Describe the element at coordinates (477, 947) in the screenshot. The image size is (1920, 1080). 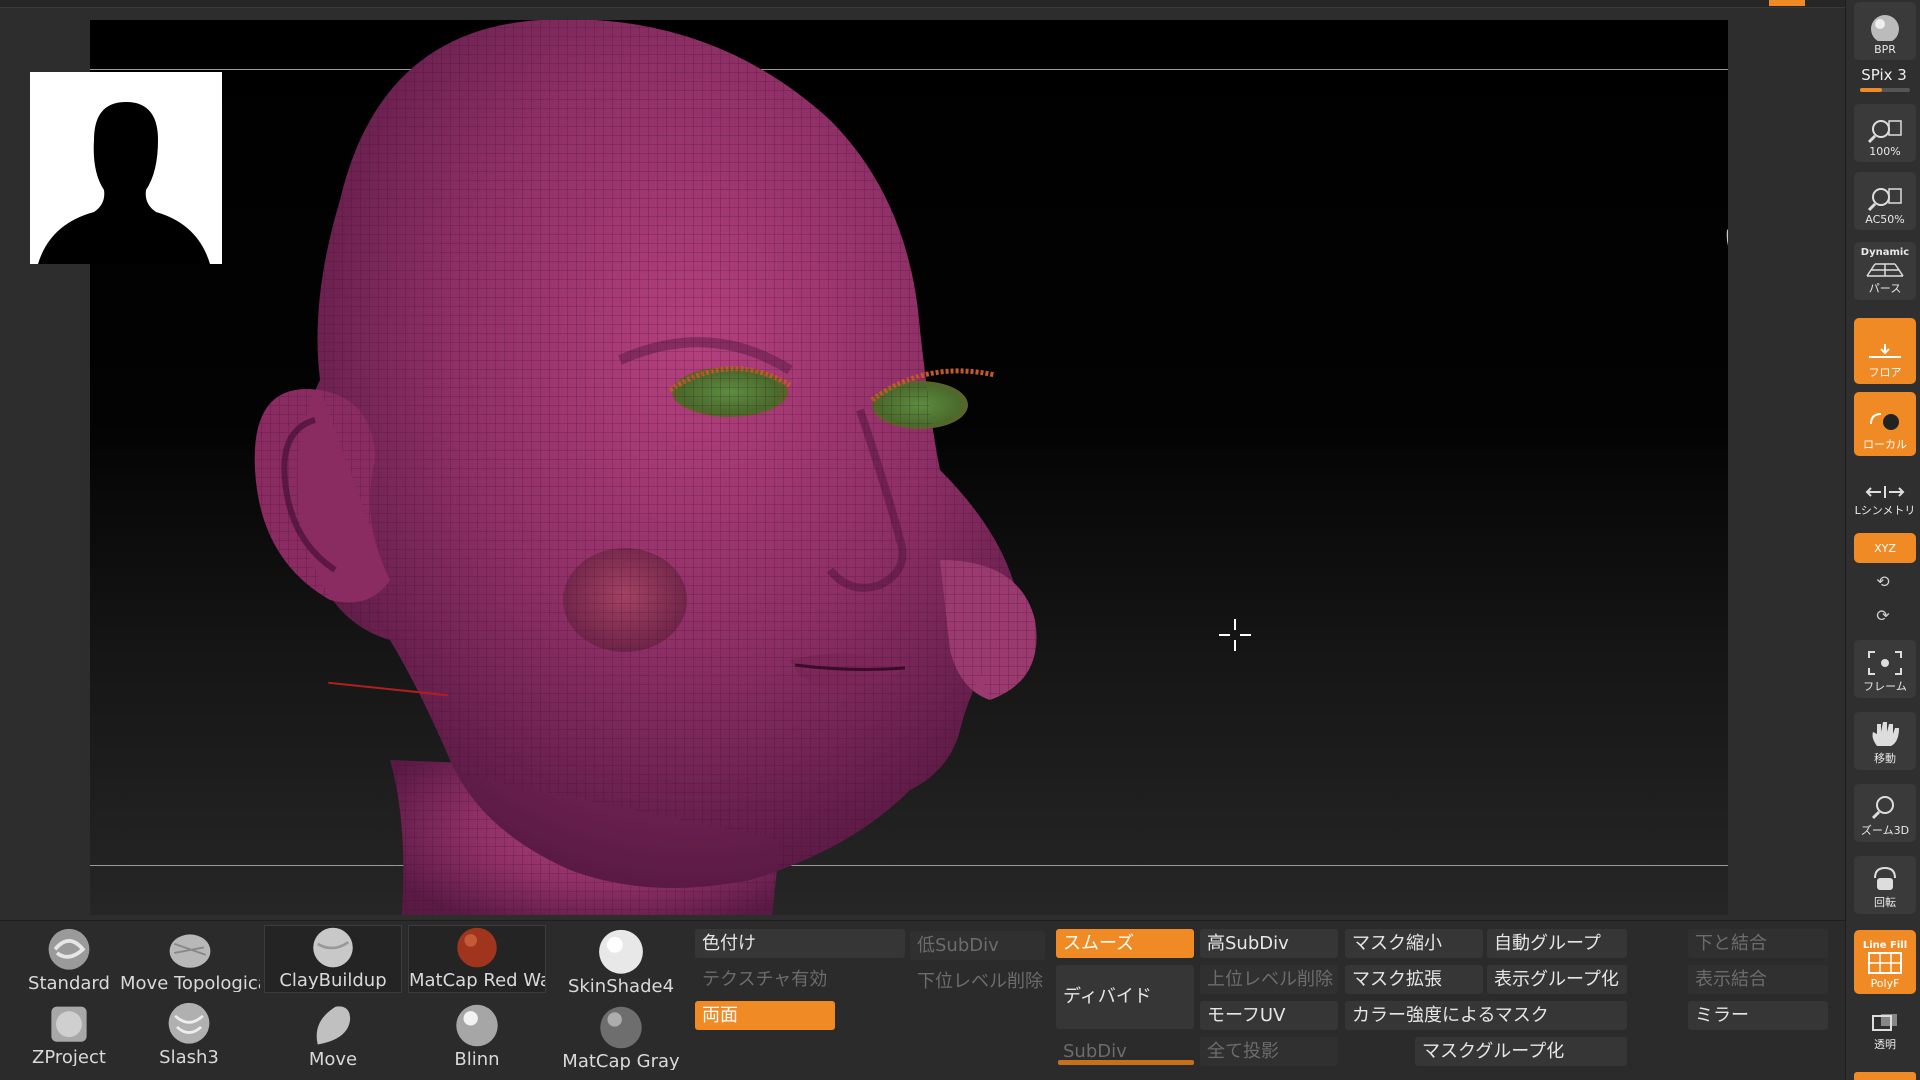
I see `red-wax-sphere-icon` at that location.